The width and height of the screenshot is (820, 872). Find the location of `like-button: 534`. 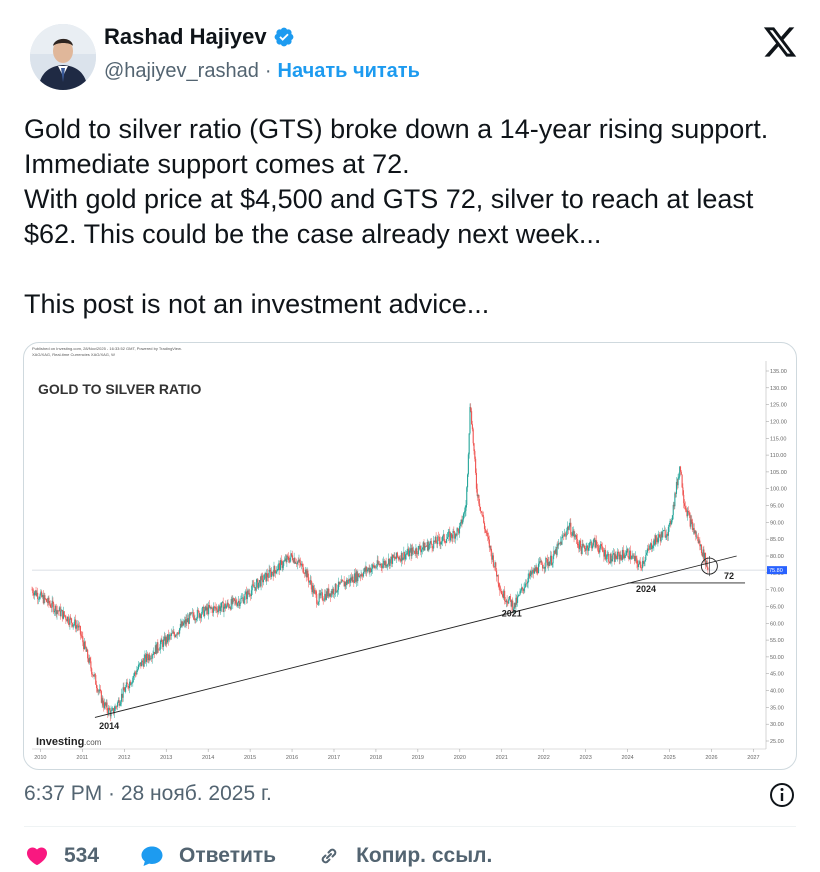

like-button: 534 is located at coordinates (61, 856).